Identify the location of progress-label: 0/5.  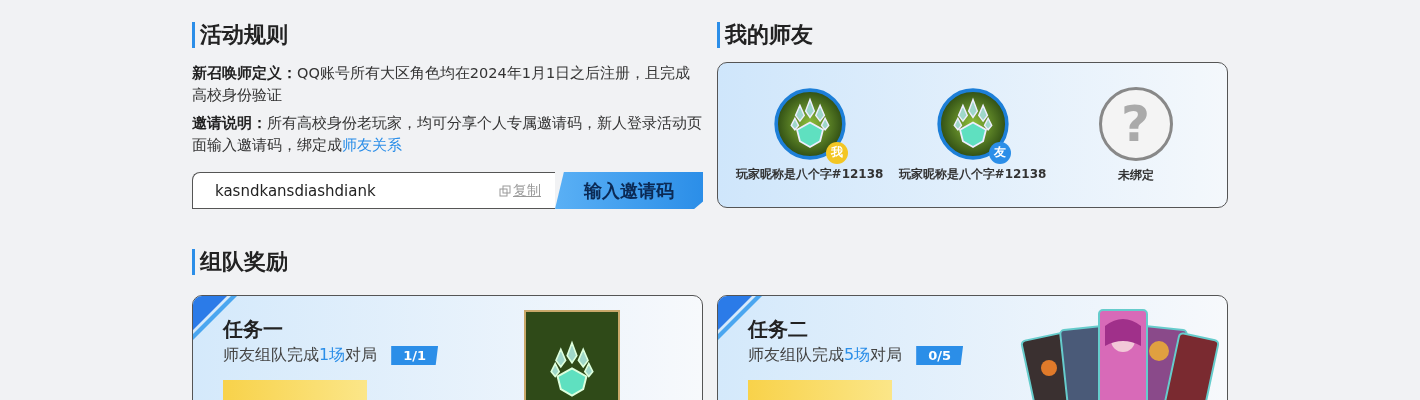
(940, 355).